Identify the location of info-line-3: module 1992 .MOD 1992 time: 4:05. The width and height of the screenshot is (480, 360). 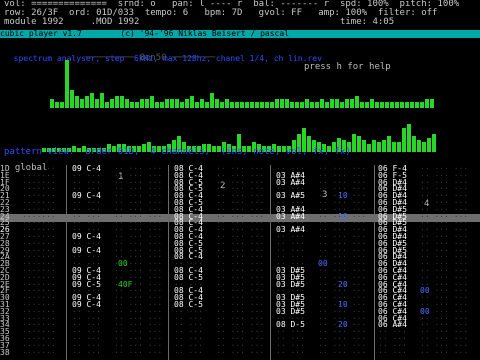
(199, 22).